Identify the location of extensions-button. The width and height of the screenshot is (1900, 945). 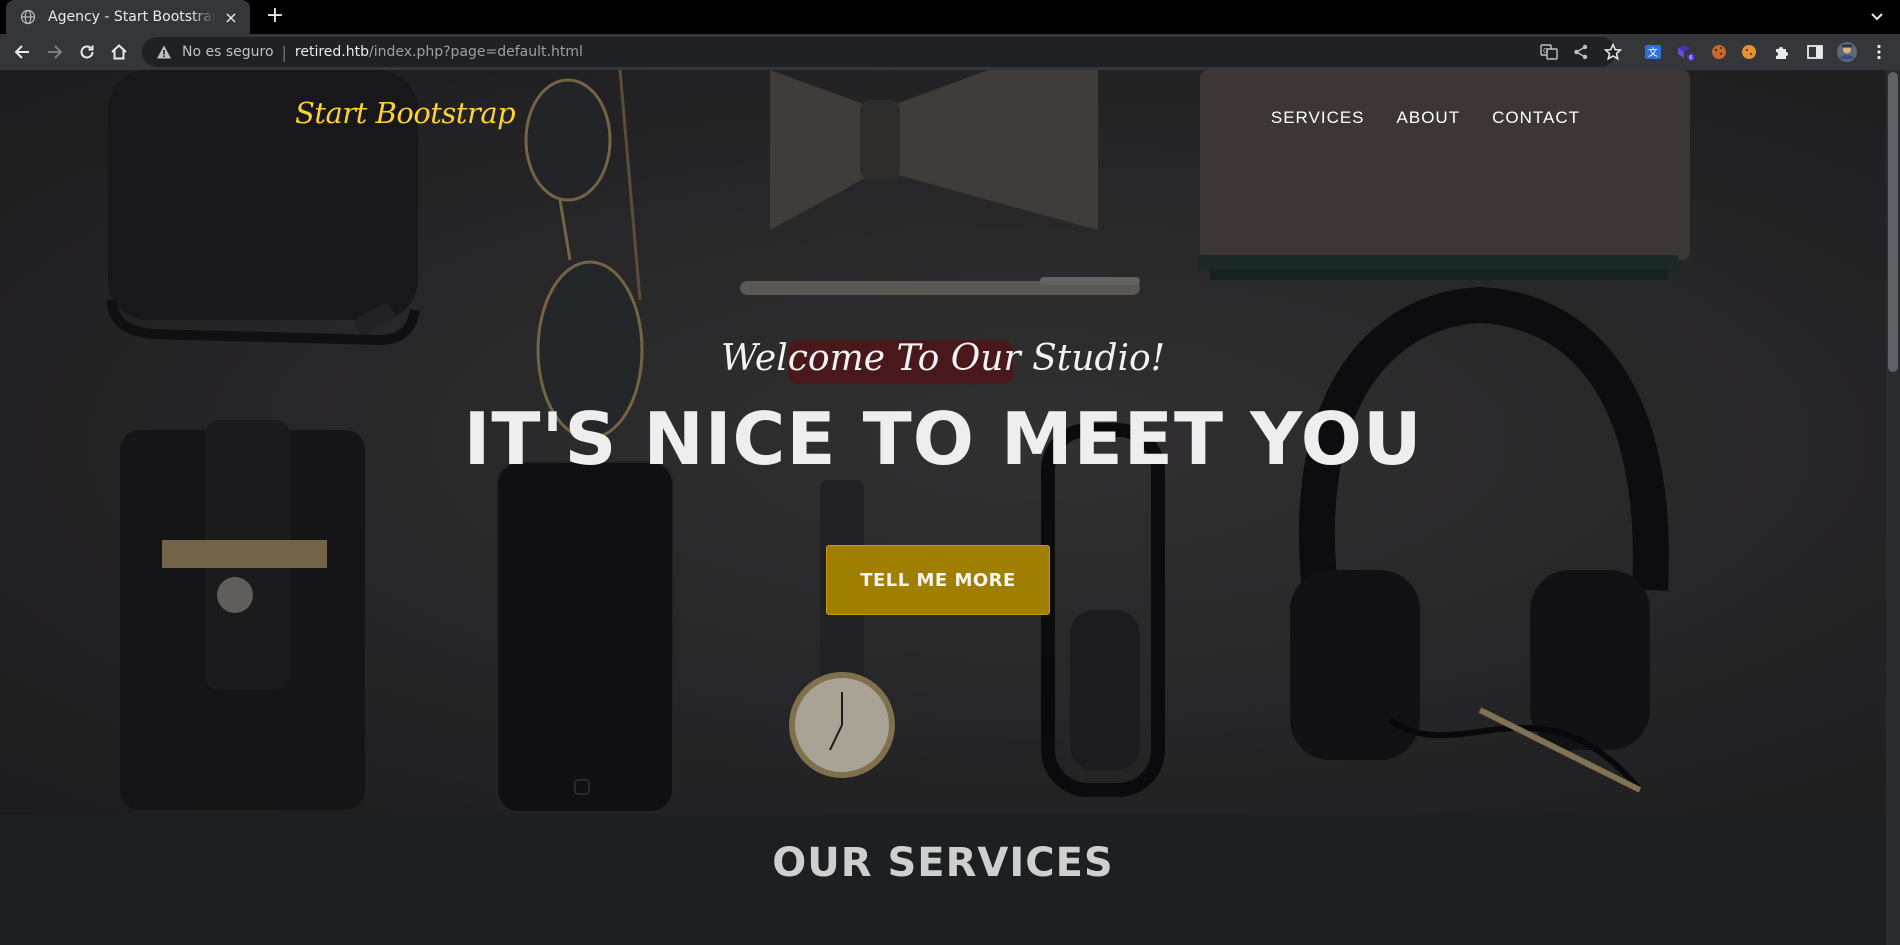
(1782, 52).